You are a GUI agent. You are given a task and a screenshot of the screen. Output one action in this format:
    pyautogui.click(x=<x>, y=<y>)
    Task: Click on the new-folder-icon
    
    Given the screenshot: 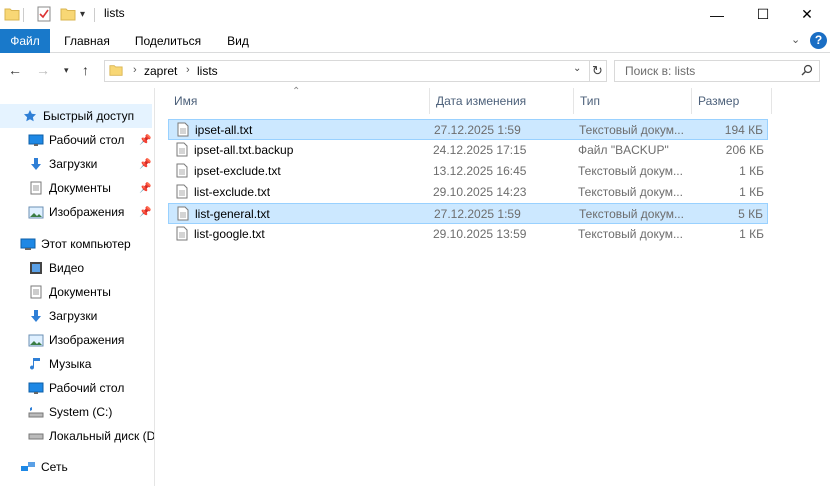 What is the action you would take?
    pyautogui.click(x=68, y=14)
    